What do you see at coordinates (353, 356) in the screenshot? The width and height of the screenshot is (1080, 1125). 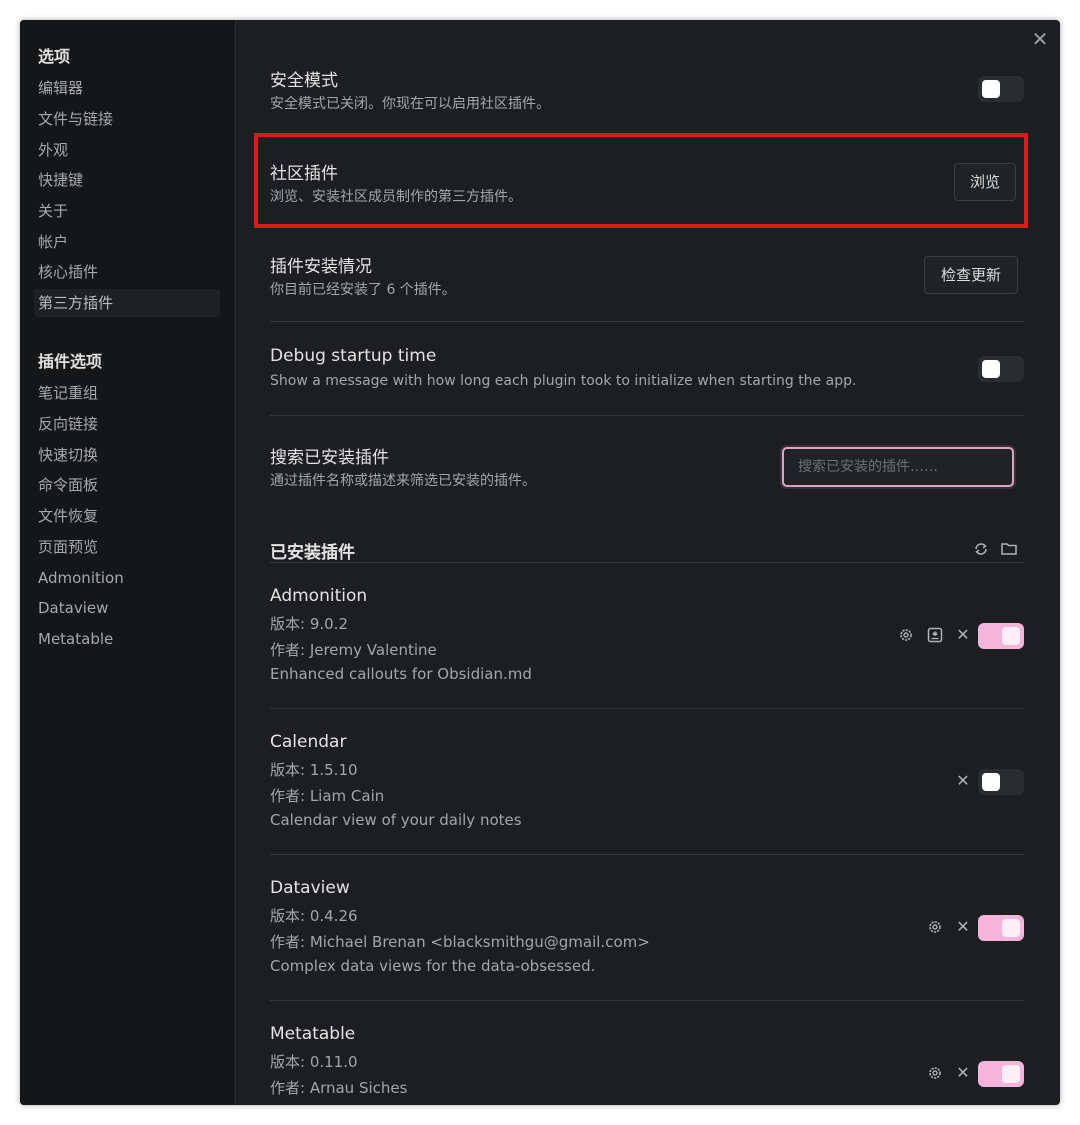 I see `debug-startup-title: Debug startup time` at bounding box center [353, 356].